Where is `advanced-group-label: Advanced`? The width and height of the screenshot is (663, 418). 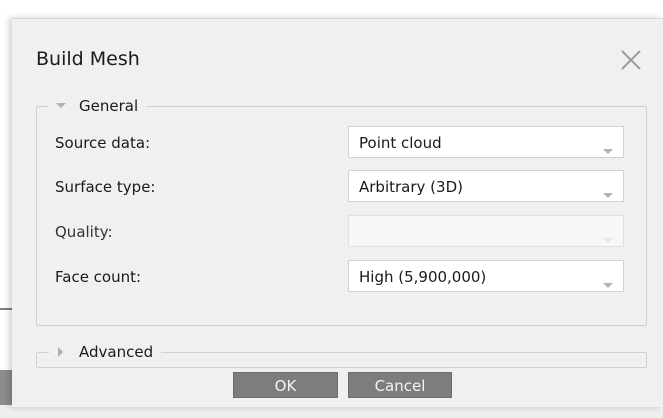 advanced-group-label: Advanced is located at coordinates (116, 352).